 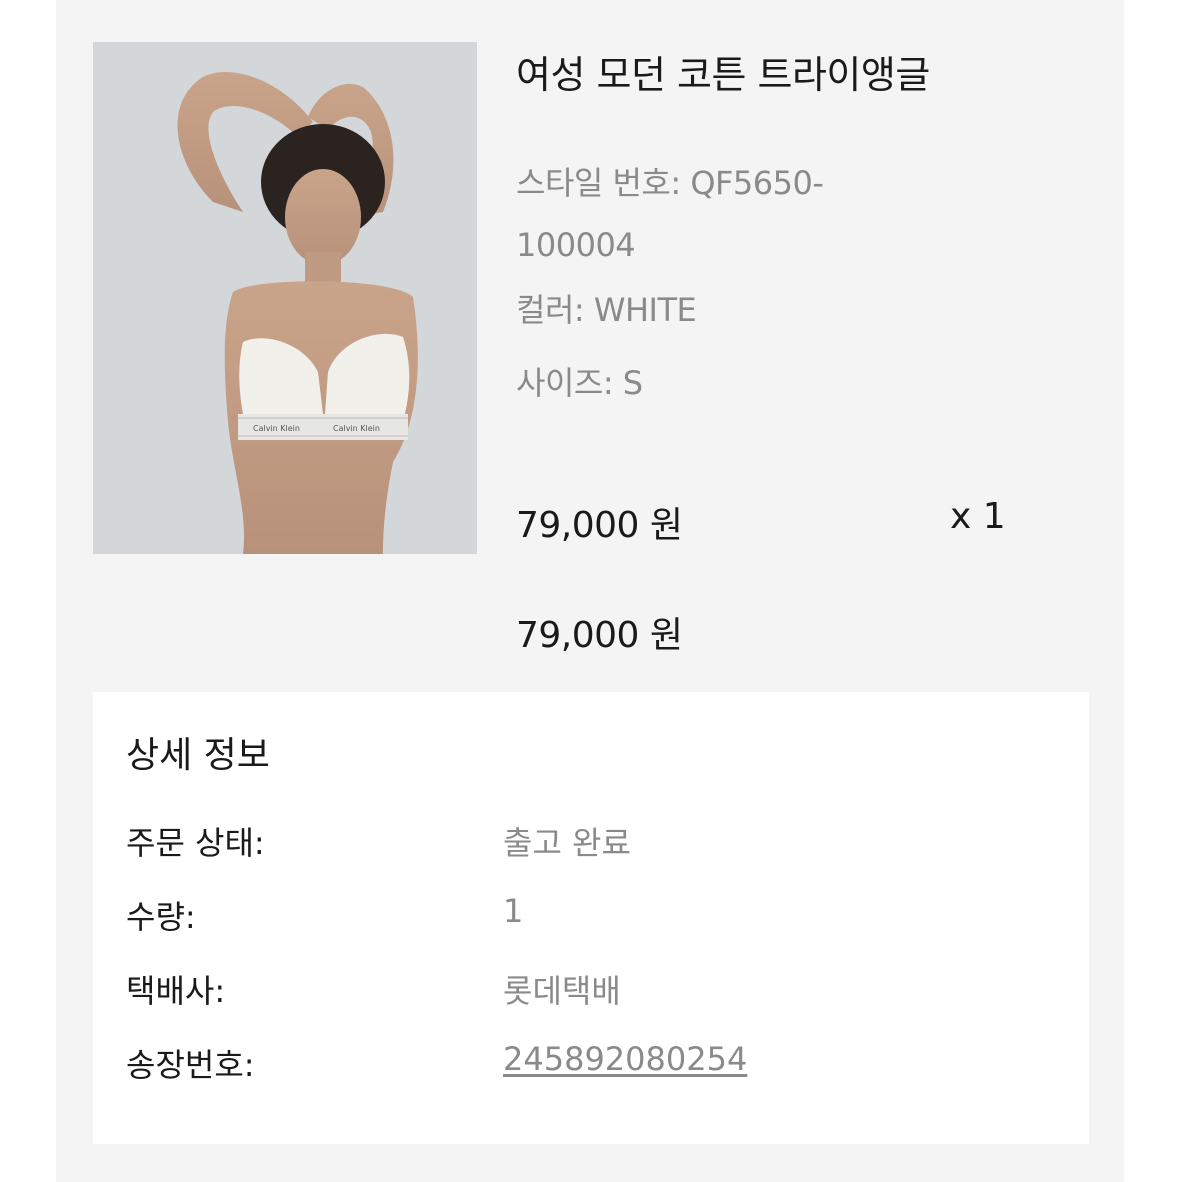 What do you see at coordinates (625, 1059) in the screenshot?
I see `tracking-number-link: 245892080254` at bounding box center [625, 1059].